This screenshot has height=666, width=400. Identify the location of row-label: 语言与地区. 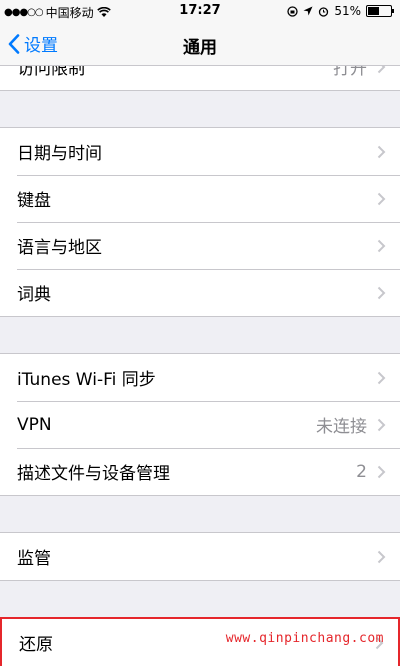
(59, 248).